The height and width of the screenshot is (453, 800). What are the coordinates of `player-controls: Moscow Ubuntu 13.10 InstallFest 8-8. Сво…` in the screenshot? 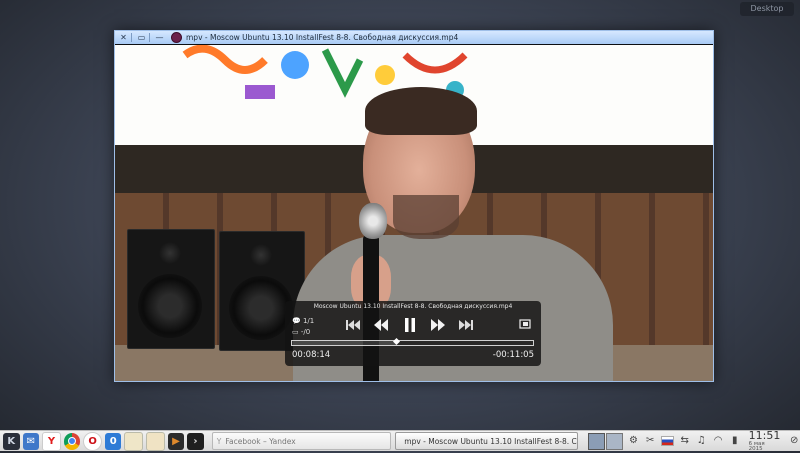 It's located at (413, 333).